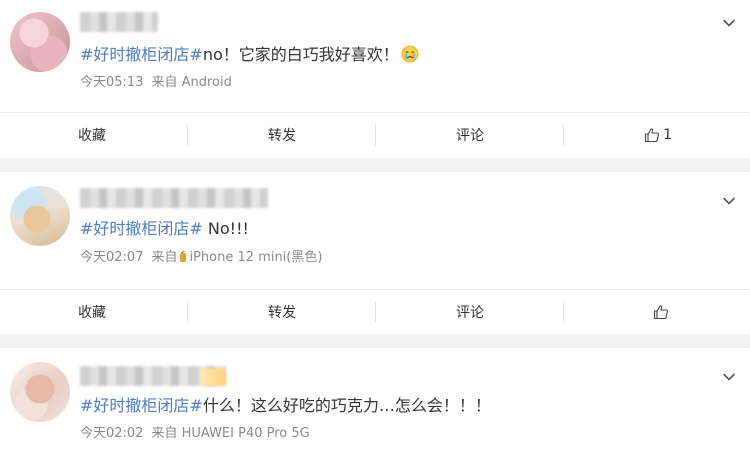 The image size is (750, 466). Describe the element at coordinates (213, 377) in the screenshot. I see `username-badge-blurred` at that location.